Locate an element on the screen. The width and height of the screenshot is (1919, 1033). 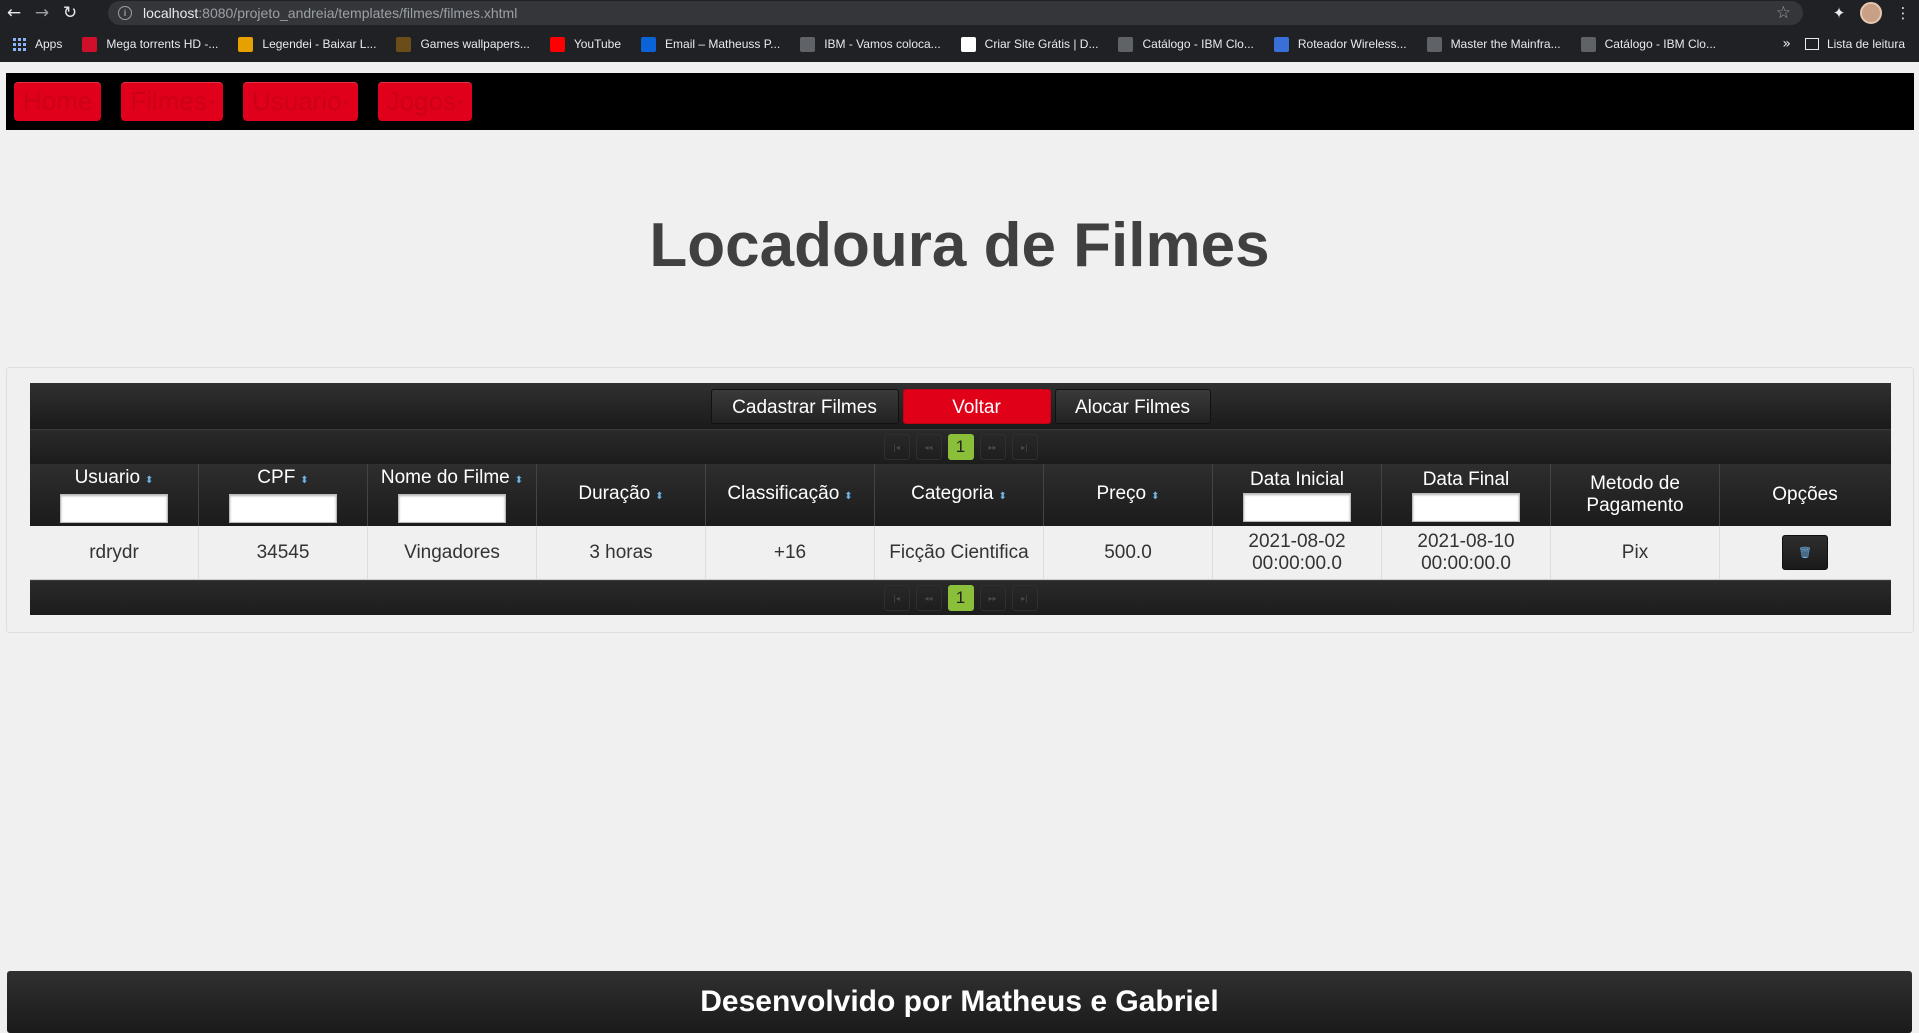
kebab-menu-icon: ⋮ is located at coordinates (1903, 13).